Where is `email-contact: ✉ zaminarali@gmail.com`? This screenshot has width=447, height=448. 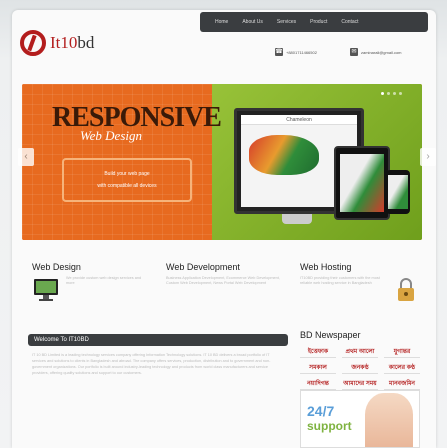
email-contact: ✉ zaminarali@gmail.com is located at coordinates (376, 52).